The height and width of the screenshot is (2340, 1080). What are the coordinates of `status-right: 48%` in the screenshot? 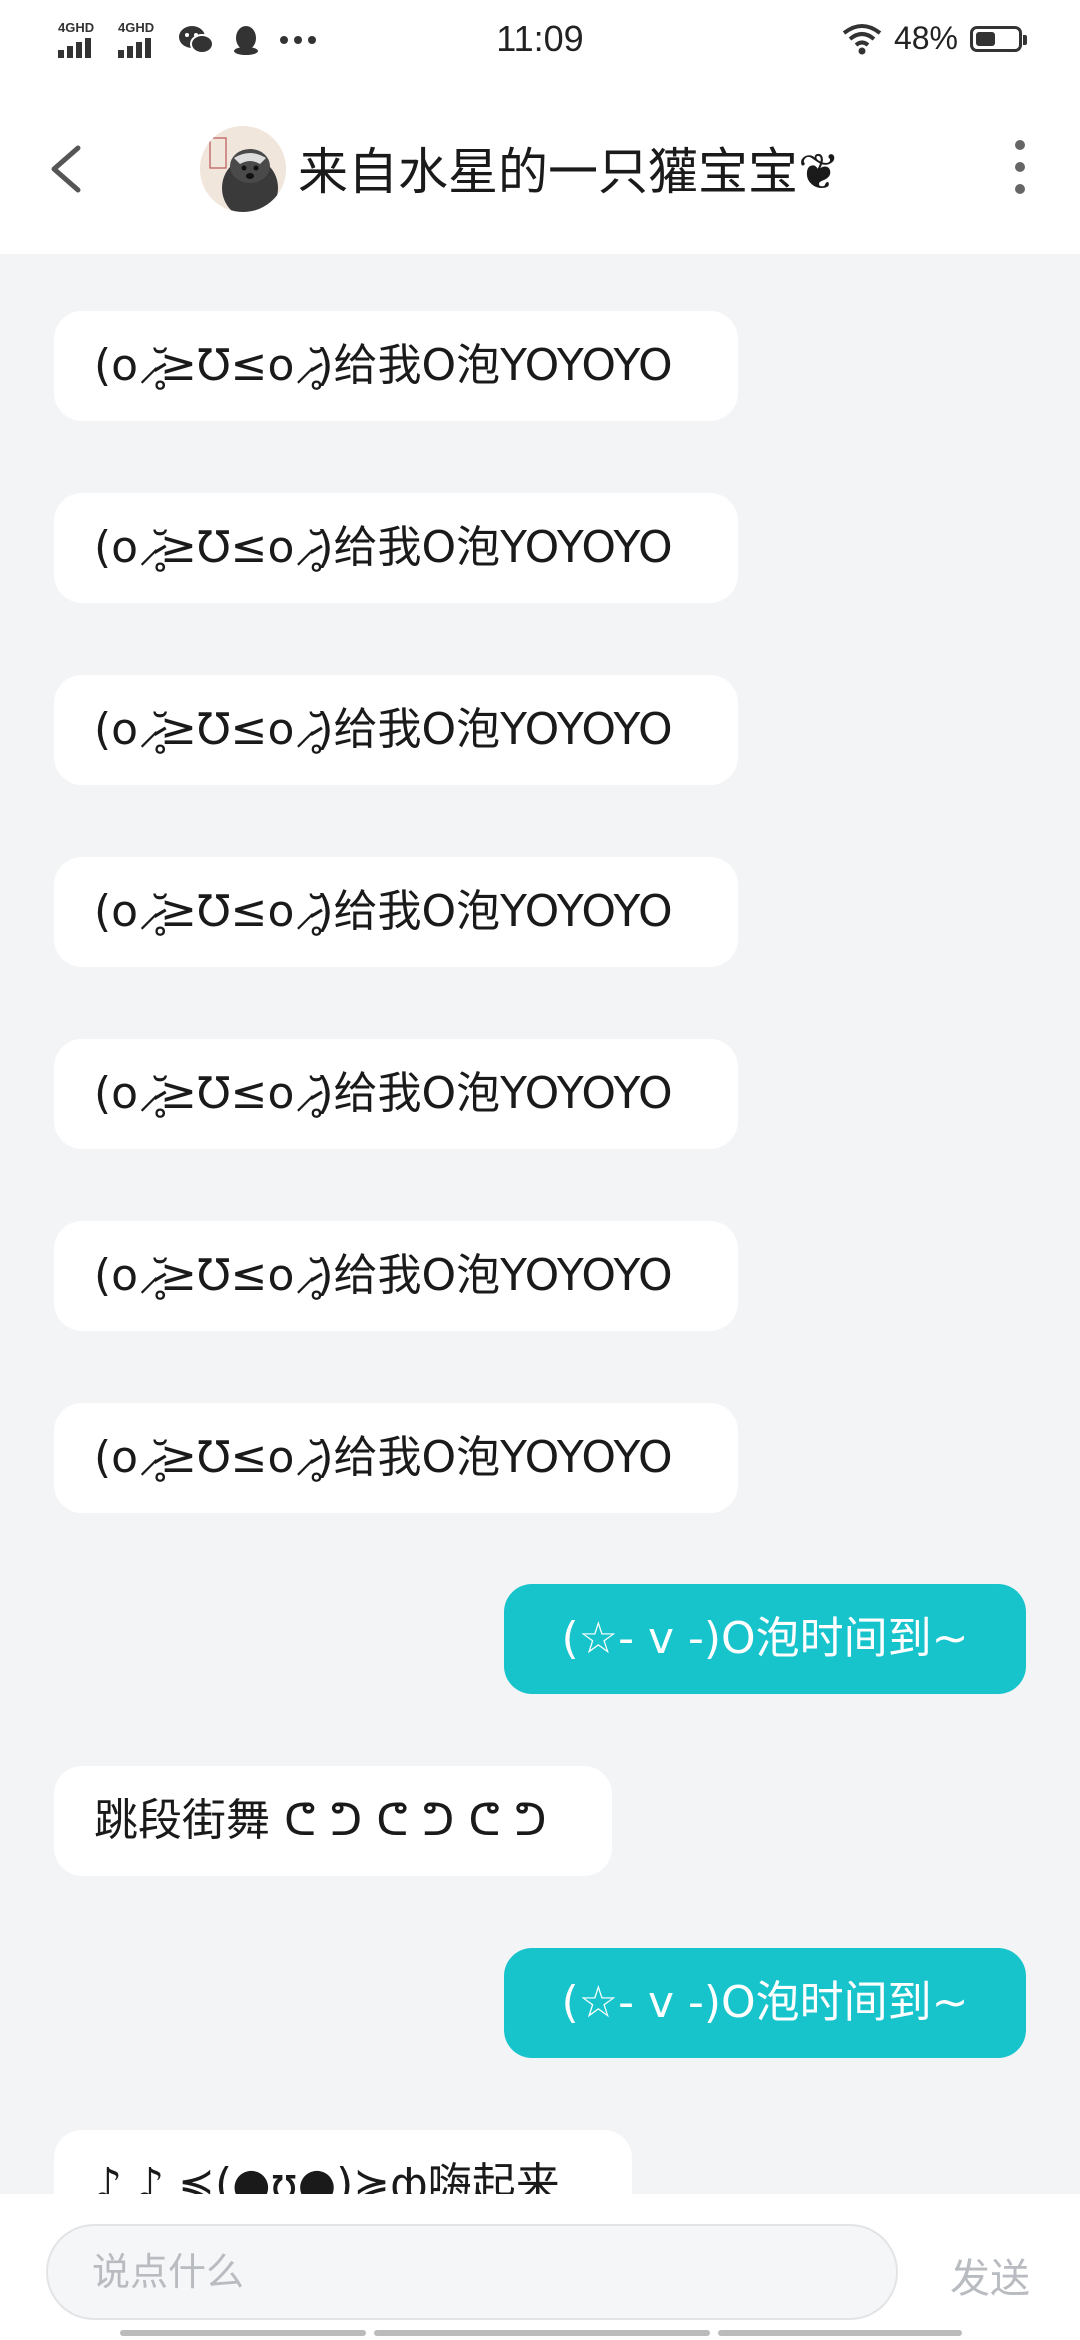 It's located at (934, 38).